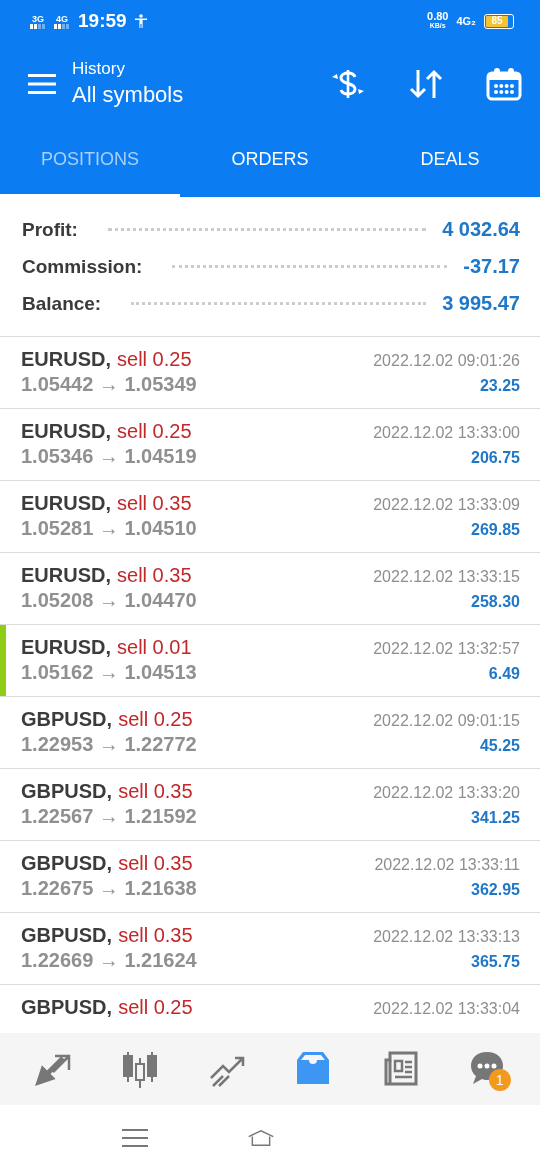  Describe the element at coordinates (466, 21) in the screenshot. I see `network-label: 4G₂` at that location.